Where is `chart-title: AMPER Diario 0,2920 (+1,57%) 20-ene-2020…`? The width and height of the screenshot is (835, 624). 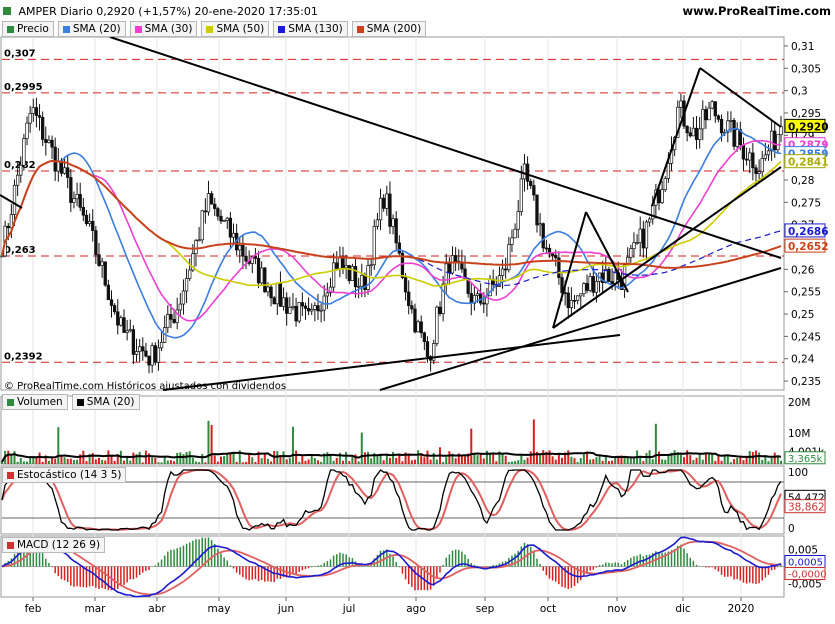 chart-title: AMPER Diario 0,2920 (+1,57%) 20-ene-2020… is located at coordinates (168, 11).